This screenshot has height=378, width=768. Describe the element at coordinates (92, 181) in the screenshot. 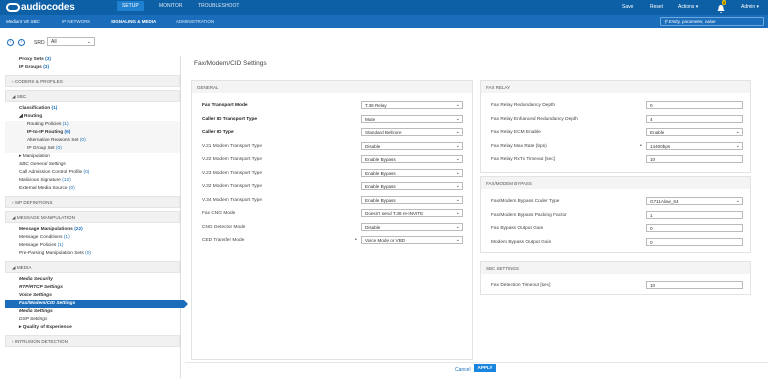

I see `sidebar-item: Malicious Signature (12)` at that location.